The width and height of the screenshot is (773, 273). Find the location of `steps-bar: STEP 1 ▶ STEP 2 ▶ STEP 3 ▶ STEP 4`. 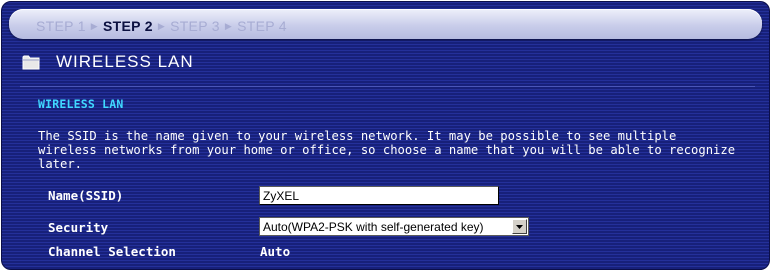

steps-bar: STEP 1 ▶ STEP 2 ▶ STEP 3 ▶ STEP 4 is located at coordinates (385, 24).